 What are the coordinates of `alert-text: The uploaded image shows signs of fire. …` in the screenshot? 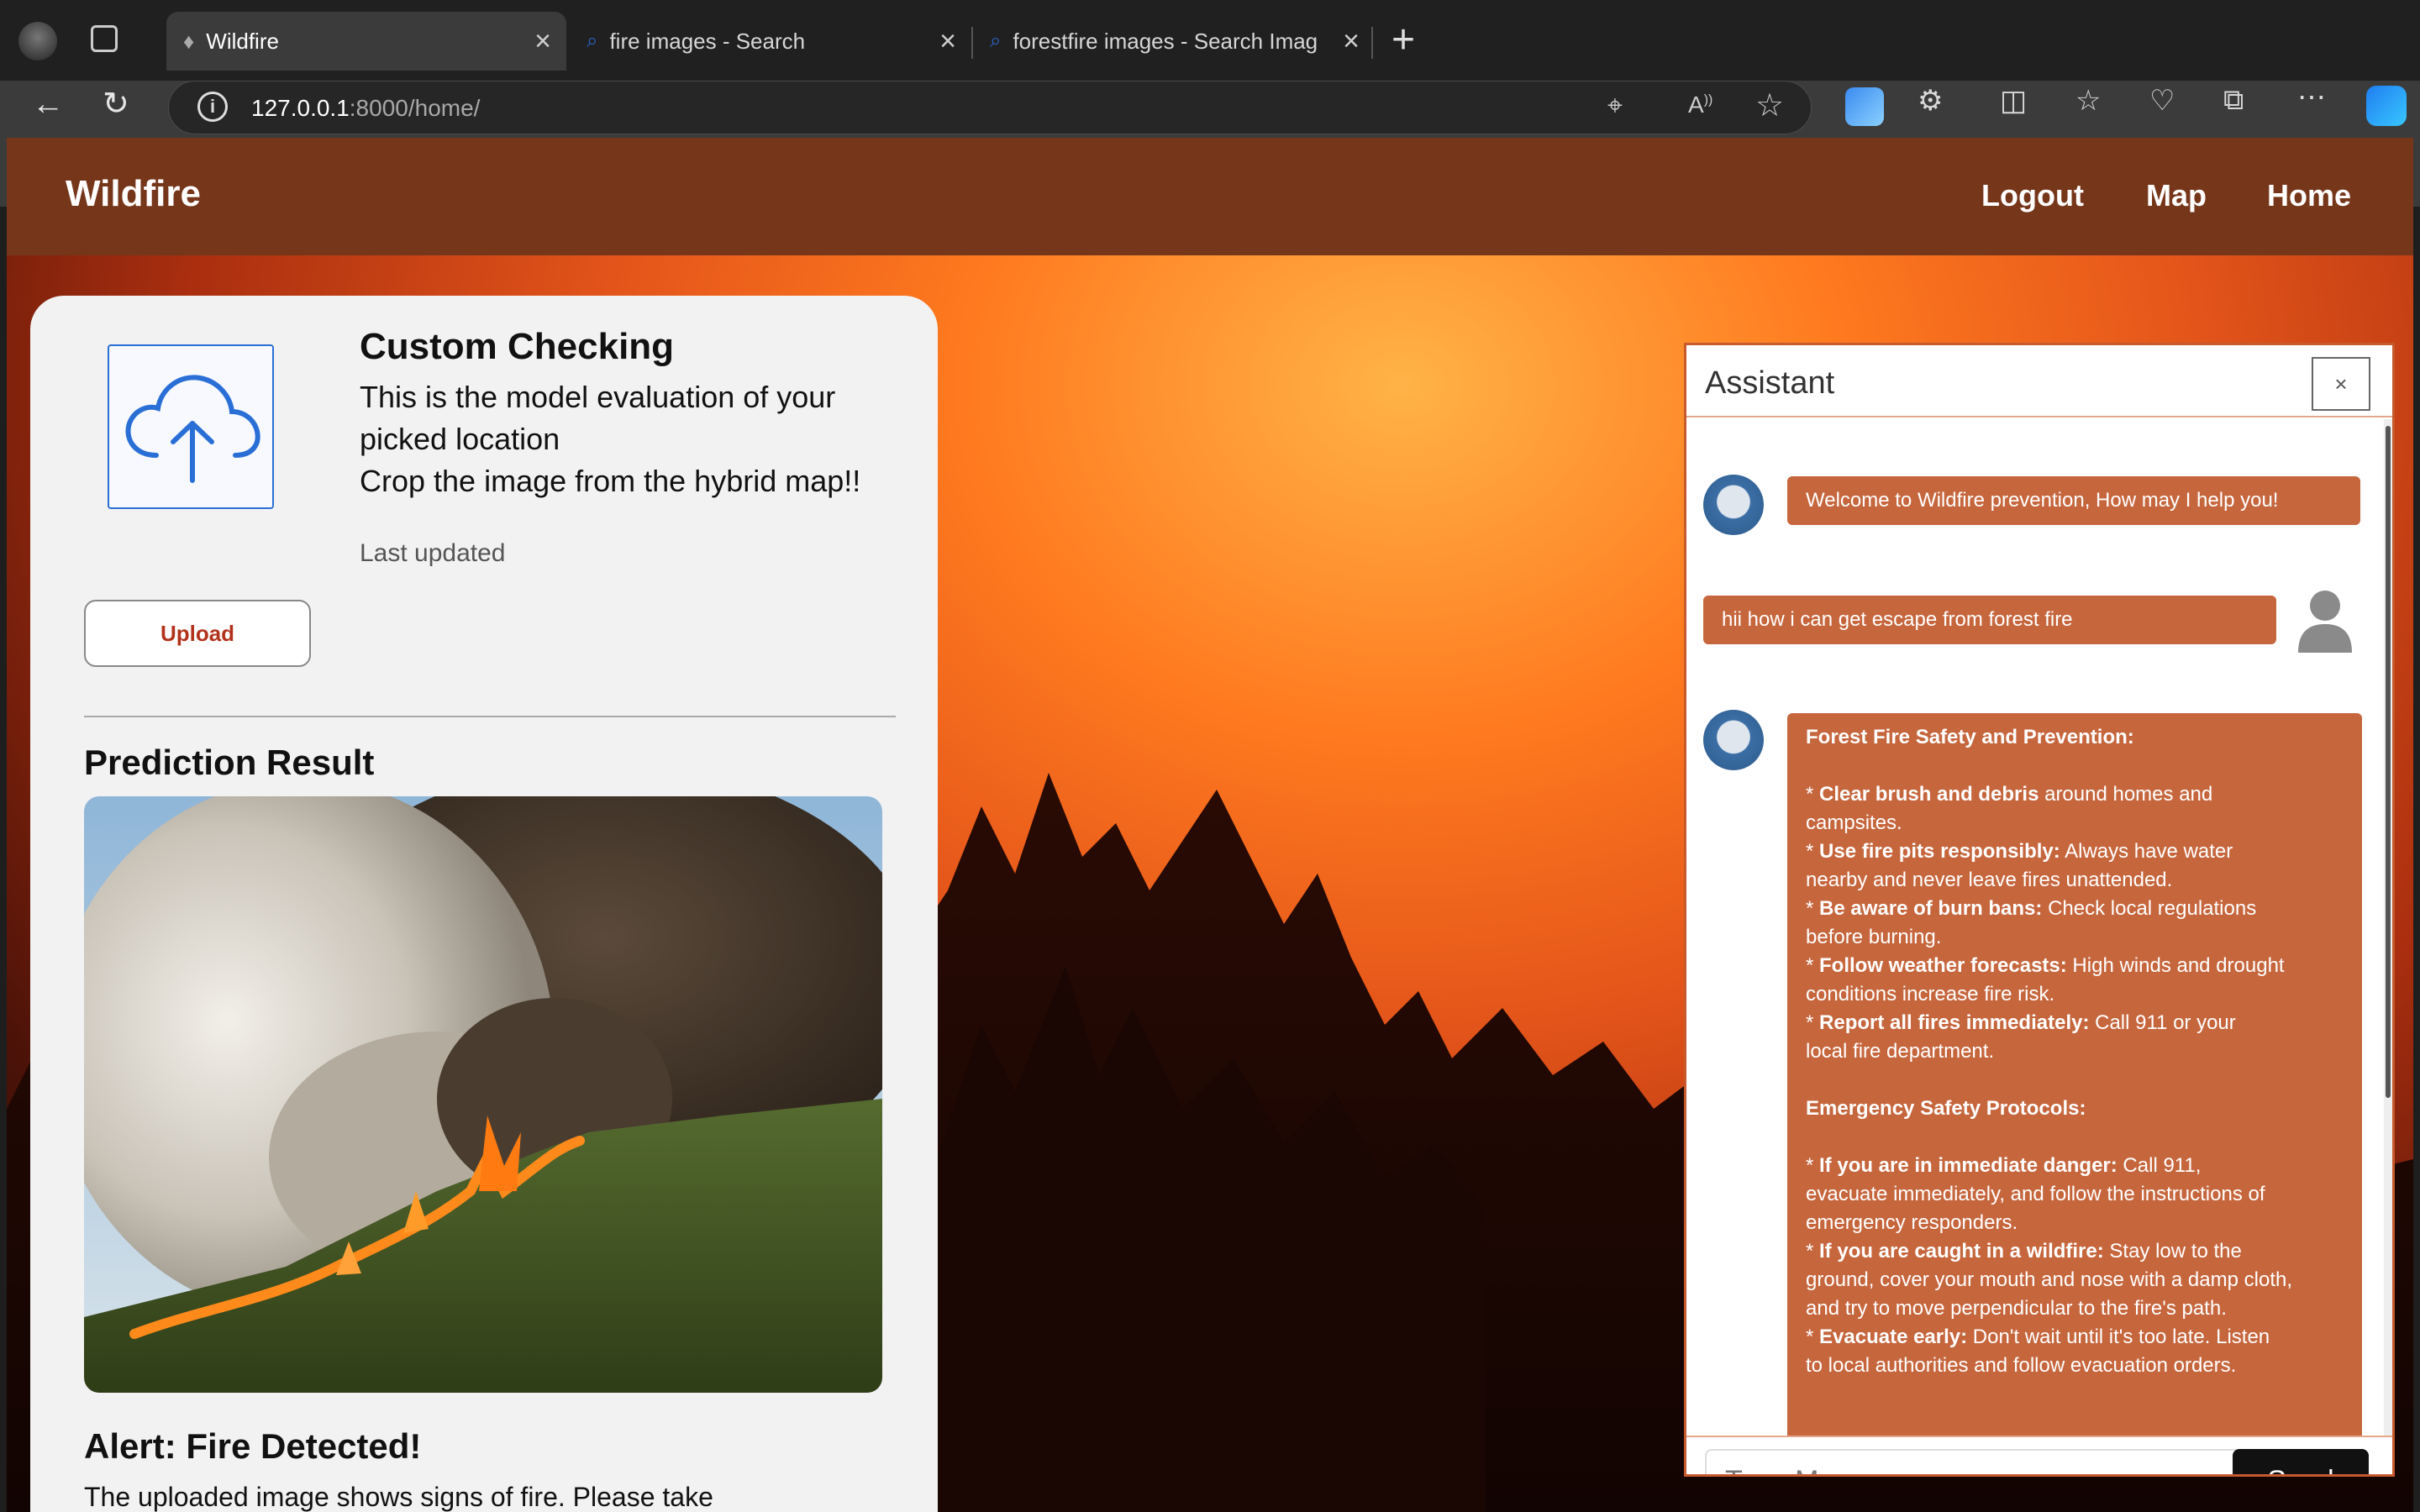 It's located at (398, 1497).